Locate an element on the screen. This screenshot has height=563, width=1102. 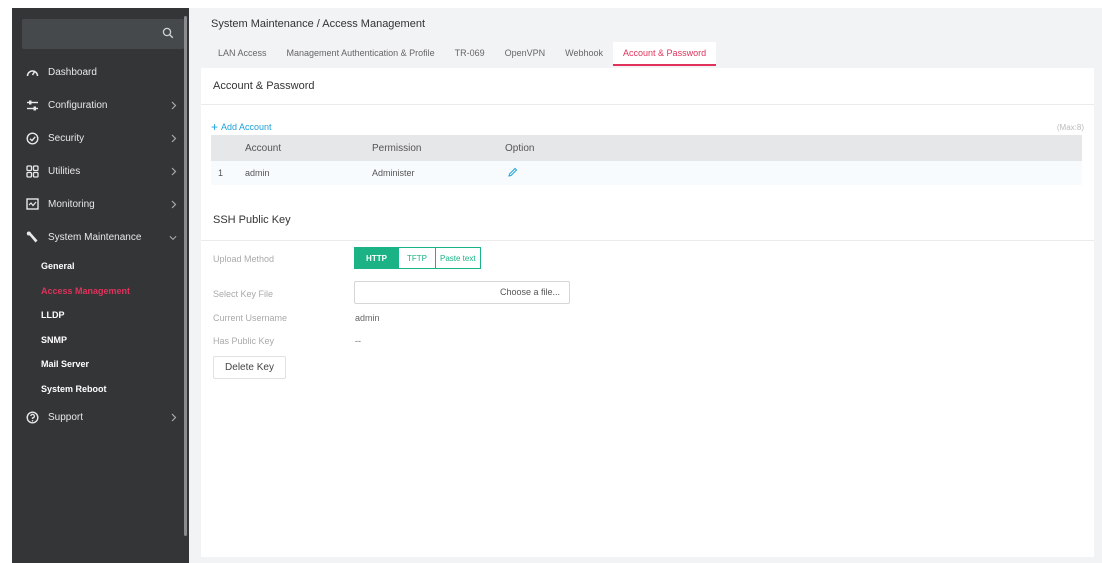
sidebar-search-input is located at coordinates (103, 34).